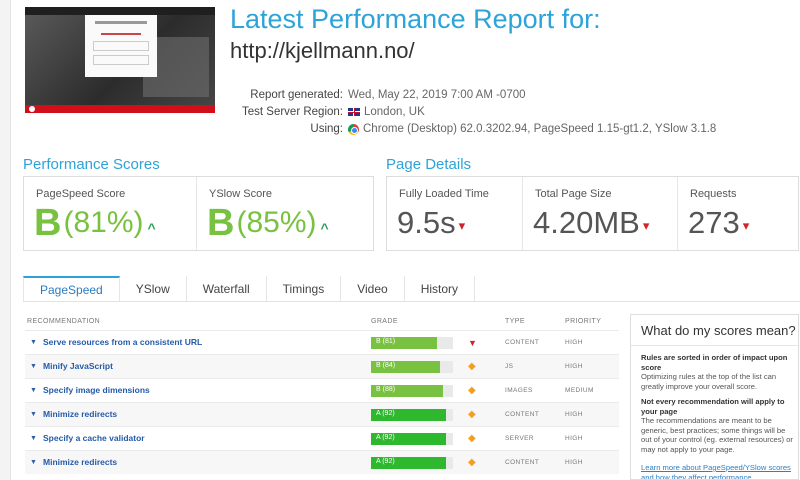 The image size is (800, 480). I want to click on requests-card: Requests 273 ▾, so click(737, 213).